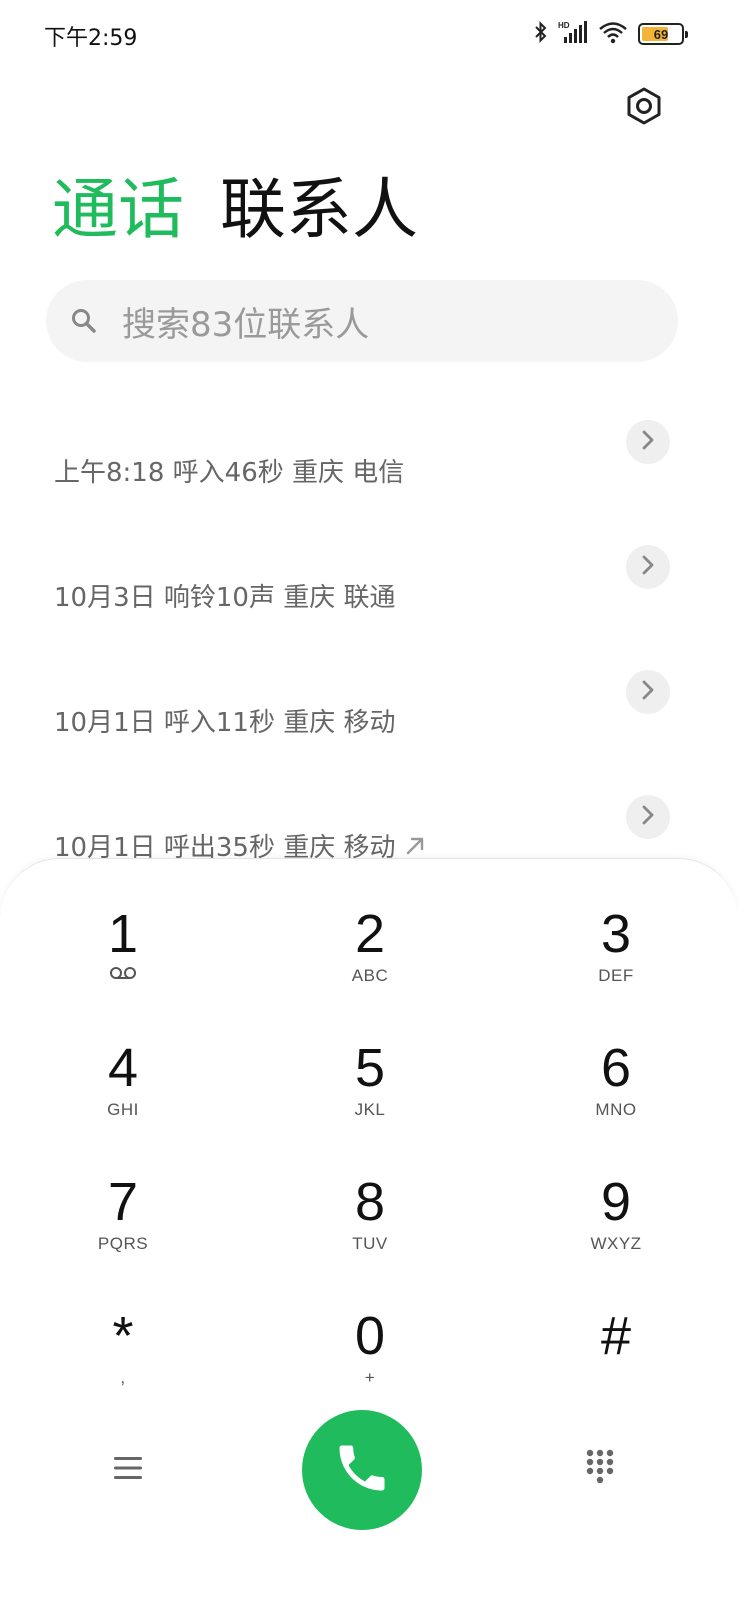  I want to click on call-log-item: 10月3日 响铃10声 重庆 联通, so click(369, 607).